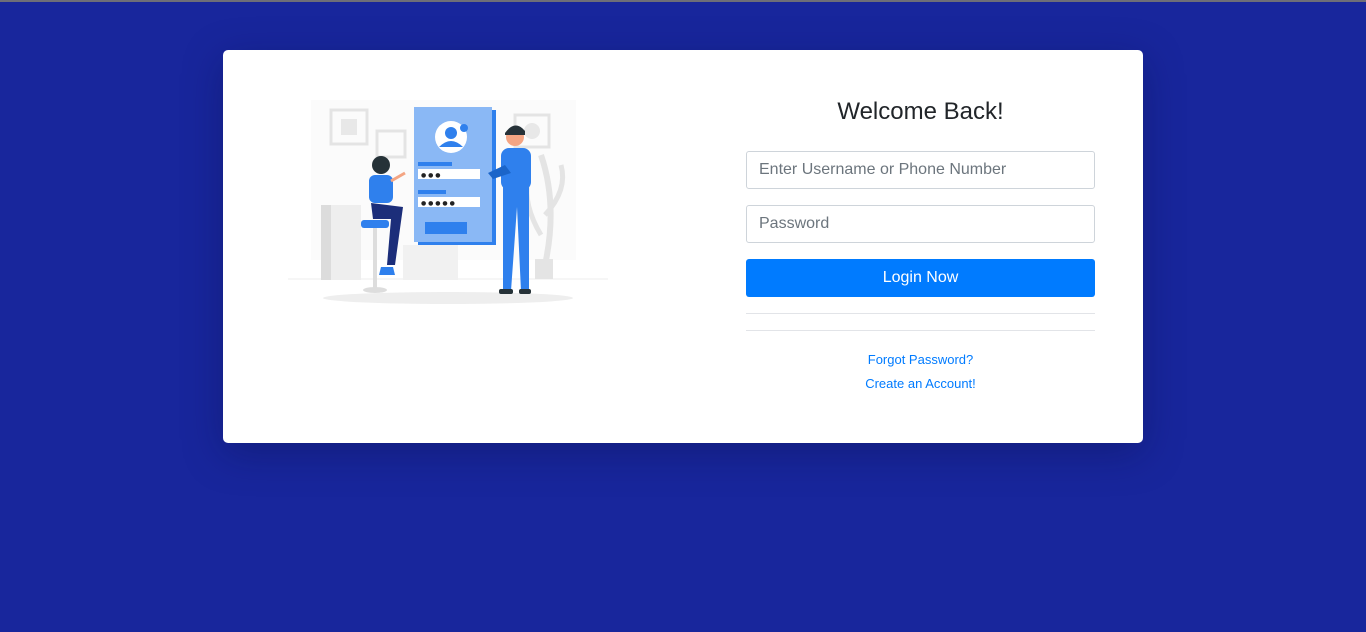 The height and width of the screenshot is (632, 1366). Describe the element at coordinates (349, 127) in the screenshot. I see `picture-frame-inner` at that location.